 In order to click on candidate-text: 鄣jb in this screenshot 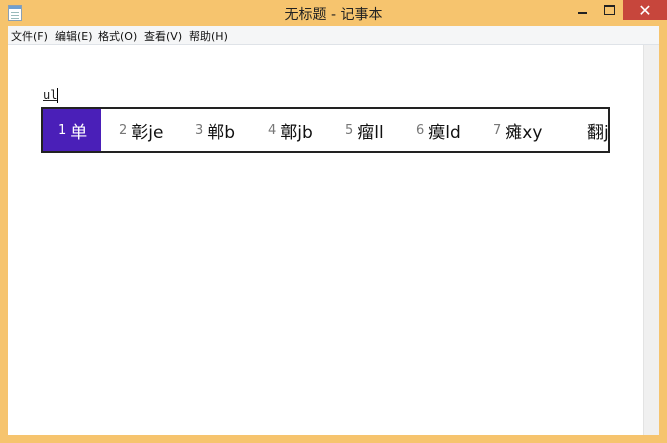, I will do `click(296, 132)`.